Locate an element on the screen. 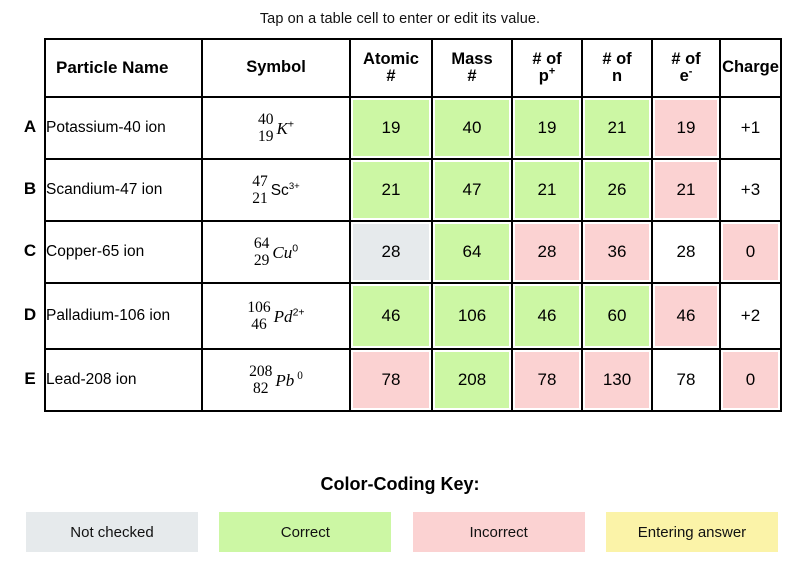 Image resolution: width=800 pixels, height=575 pixels. cell-protons: 21 is located at coordinates (547, 190).